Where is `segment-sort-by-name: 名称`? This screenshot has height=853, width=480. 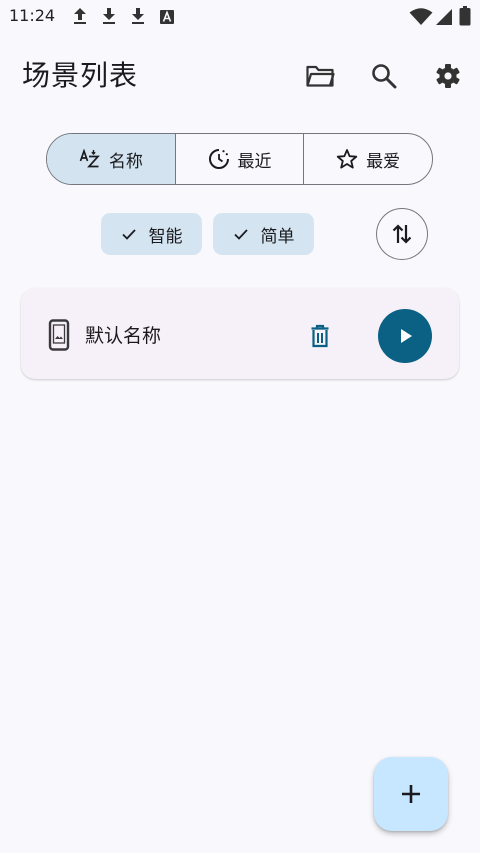
segment-sort-by-name: 名称 is located at coordinates (111, 159).